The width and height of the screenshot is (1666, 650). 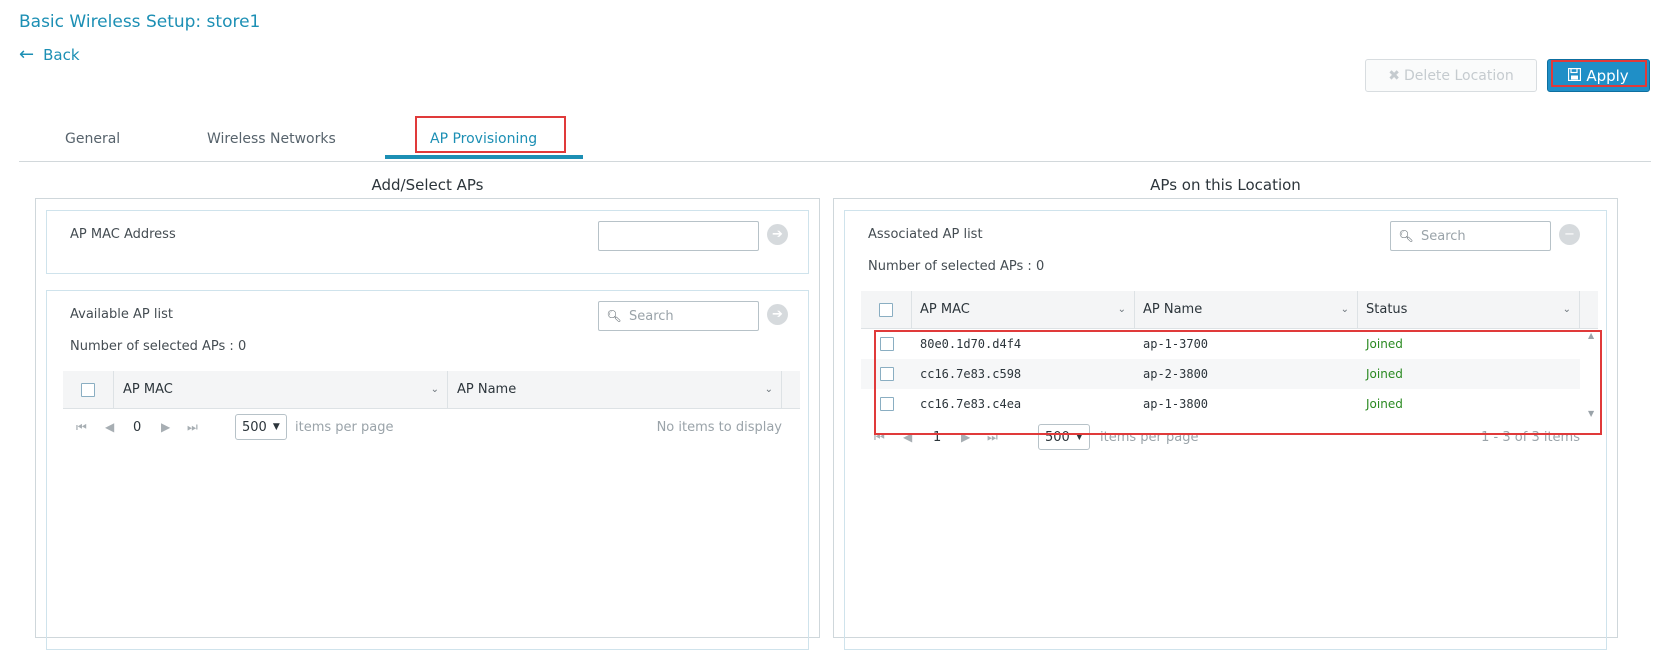 I want to click on tab-ap-provisioning: AP Provisioning, so click(x=483, y=139).